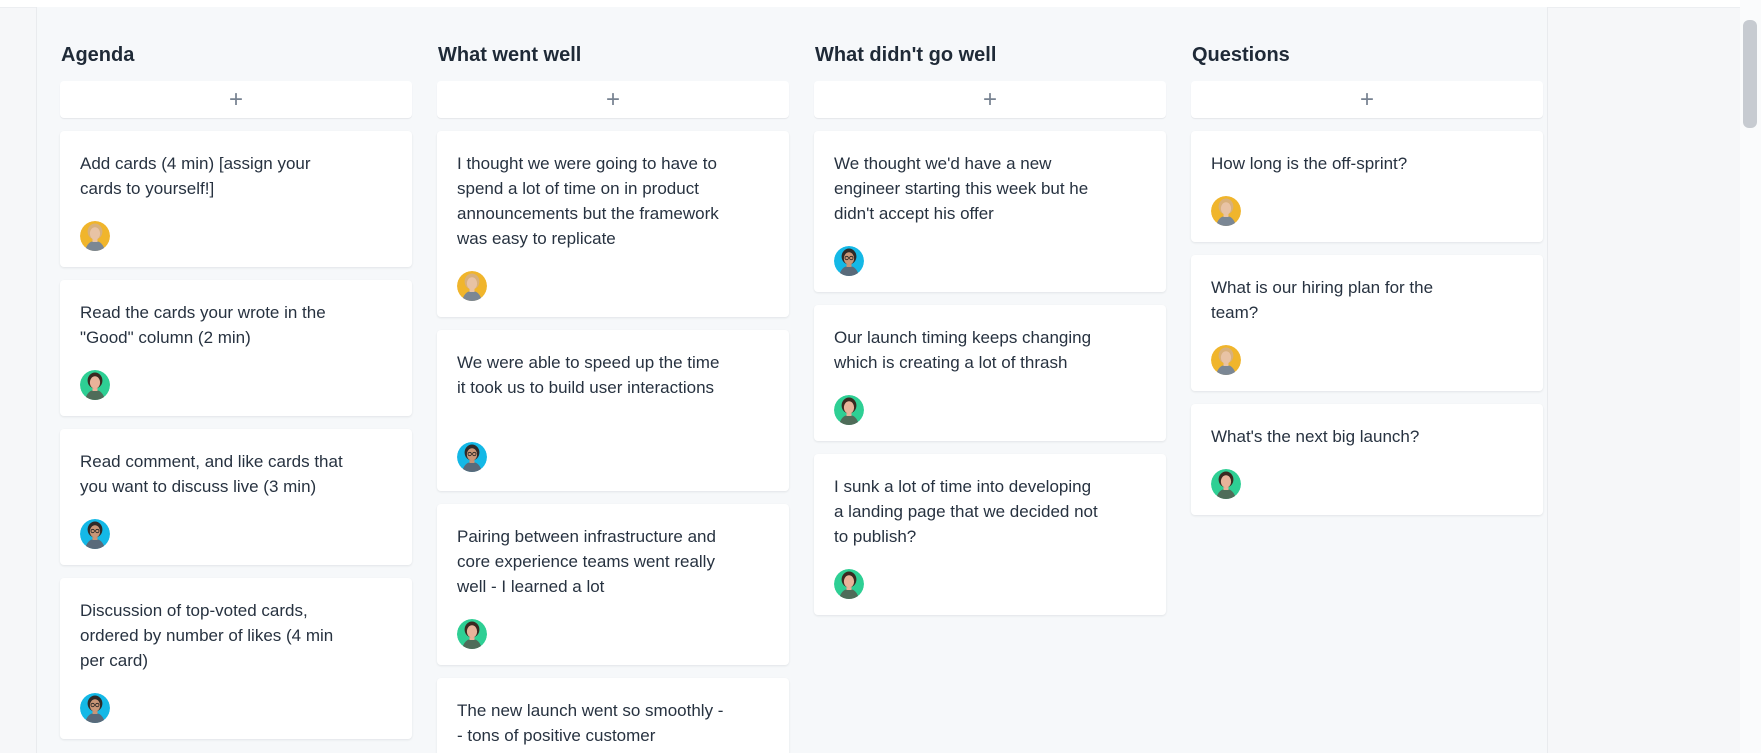 The width and height of the screenshot is (1761, 753). I want to click on card-text: How long is the off-sprint?, so click(1309, 163).